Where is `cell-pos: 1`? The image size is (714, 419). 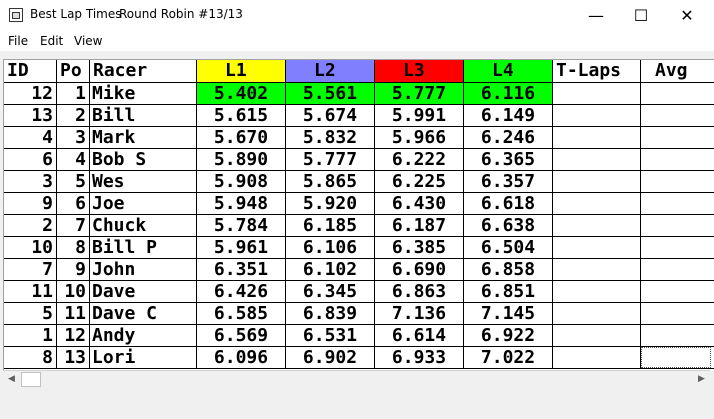
cell-pos: 1 is located at coordinates (73, 94).